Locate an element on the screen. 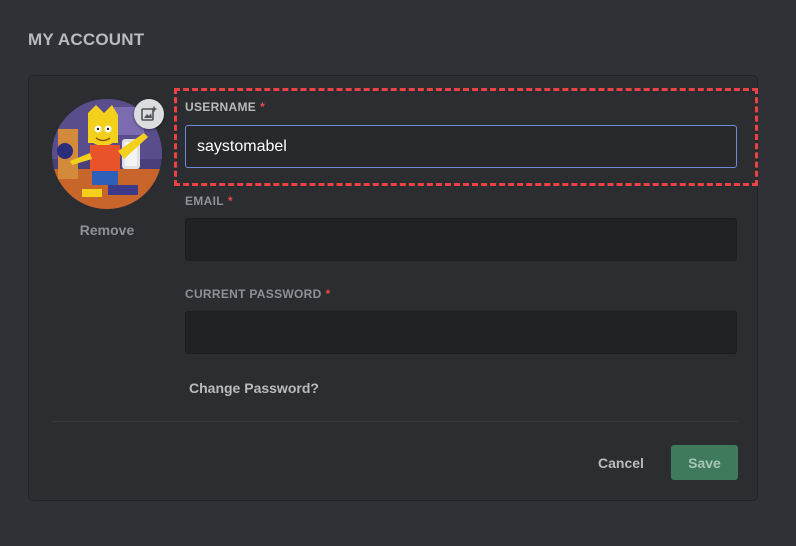 The height and width of the screenshot is (546, 796). email-label: EMAIL * is located at coordinates (209, 201).